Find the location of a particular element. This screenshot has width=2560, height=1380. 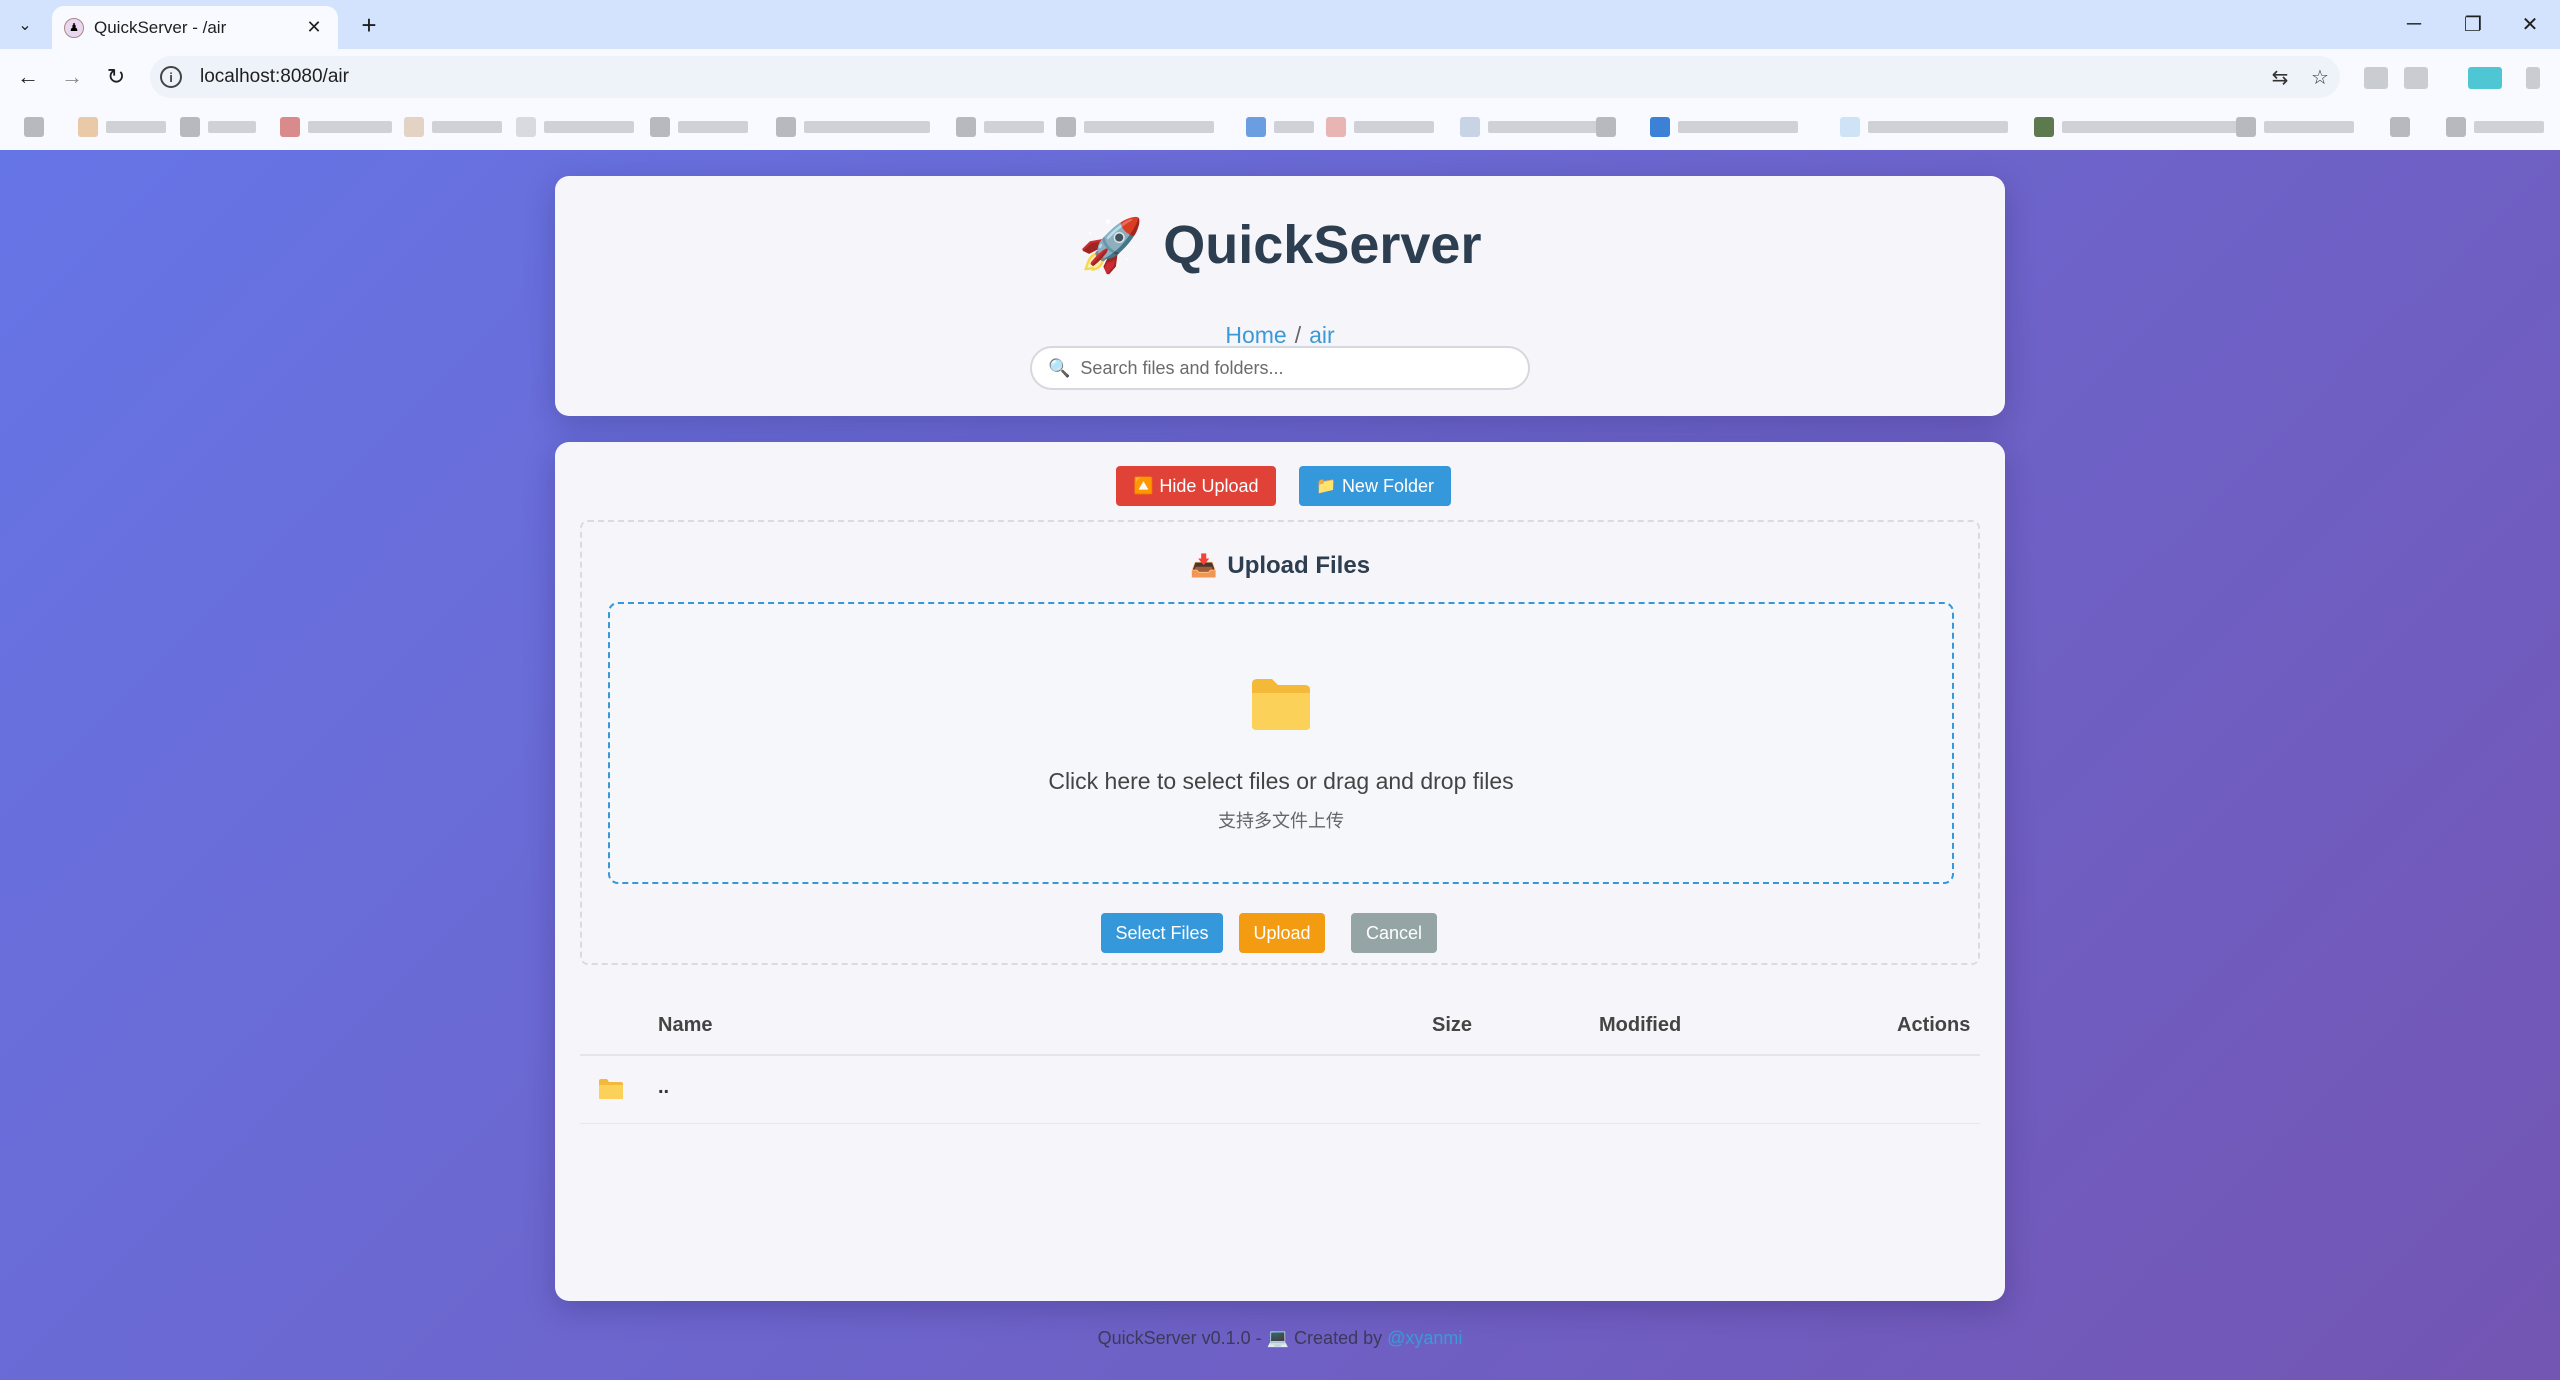

restore-icon: ❐ is located at coordinates (2473, 24).